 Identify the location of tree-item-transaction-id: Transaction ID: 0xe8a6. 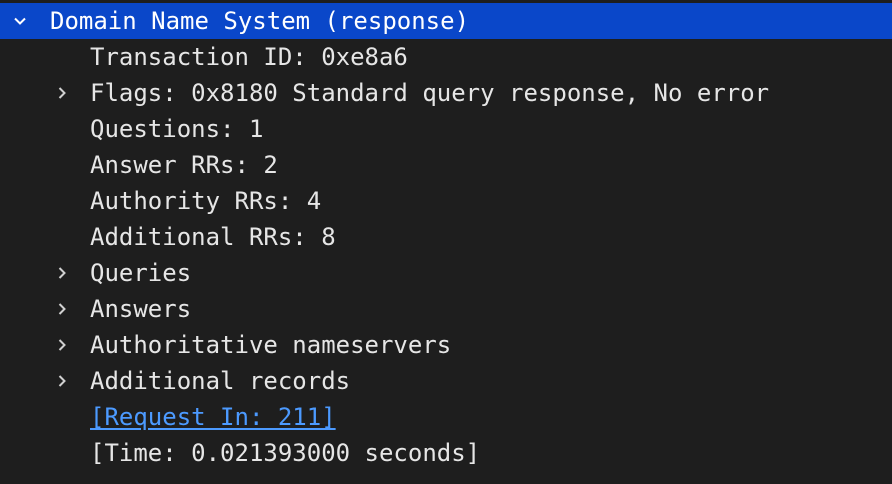
(446, 57).